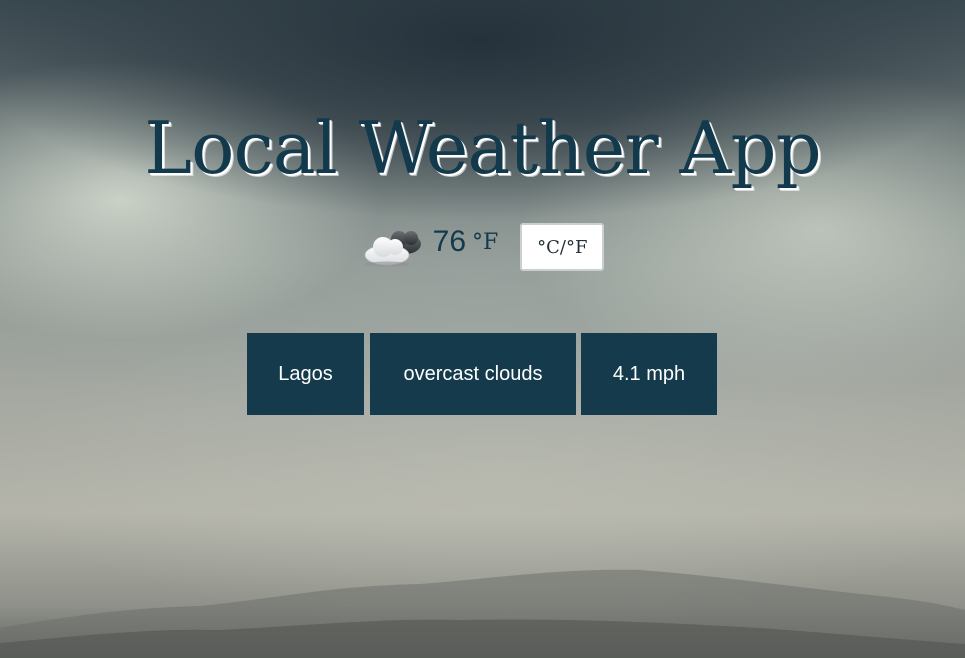  I want to click on page-title: Local Weather App, so click(482, 148).